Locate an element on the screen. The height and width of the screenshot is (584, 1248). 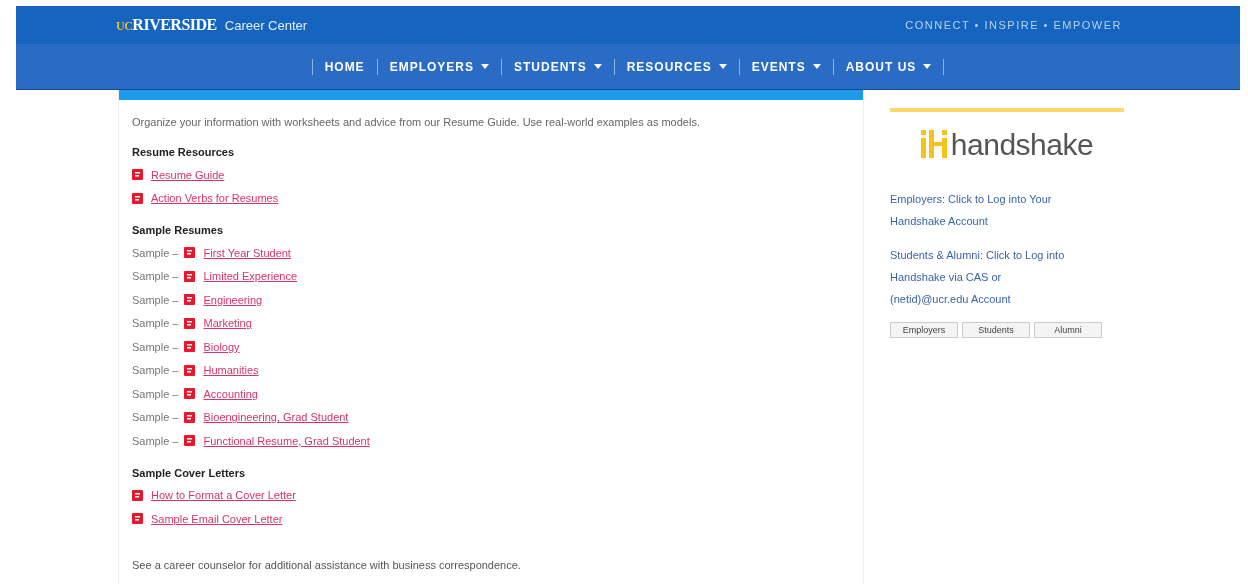
section-heading: Sample Cover Letters is located at coordinates (189, 472).